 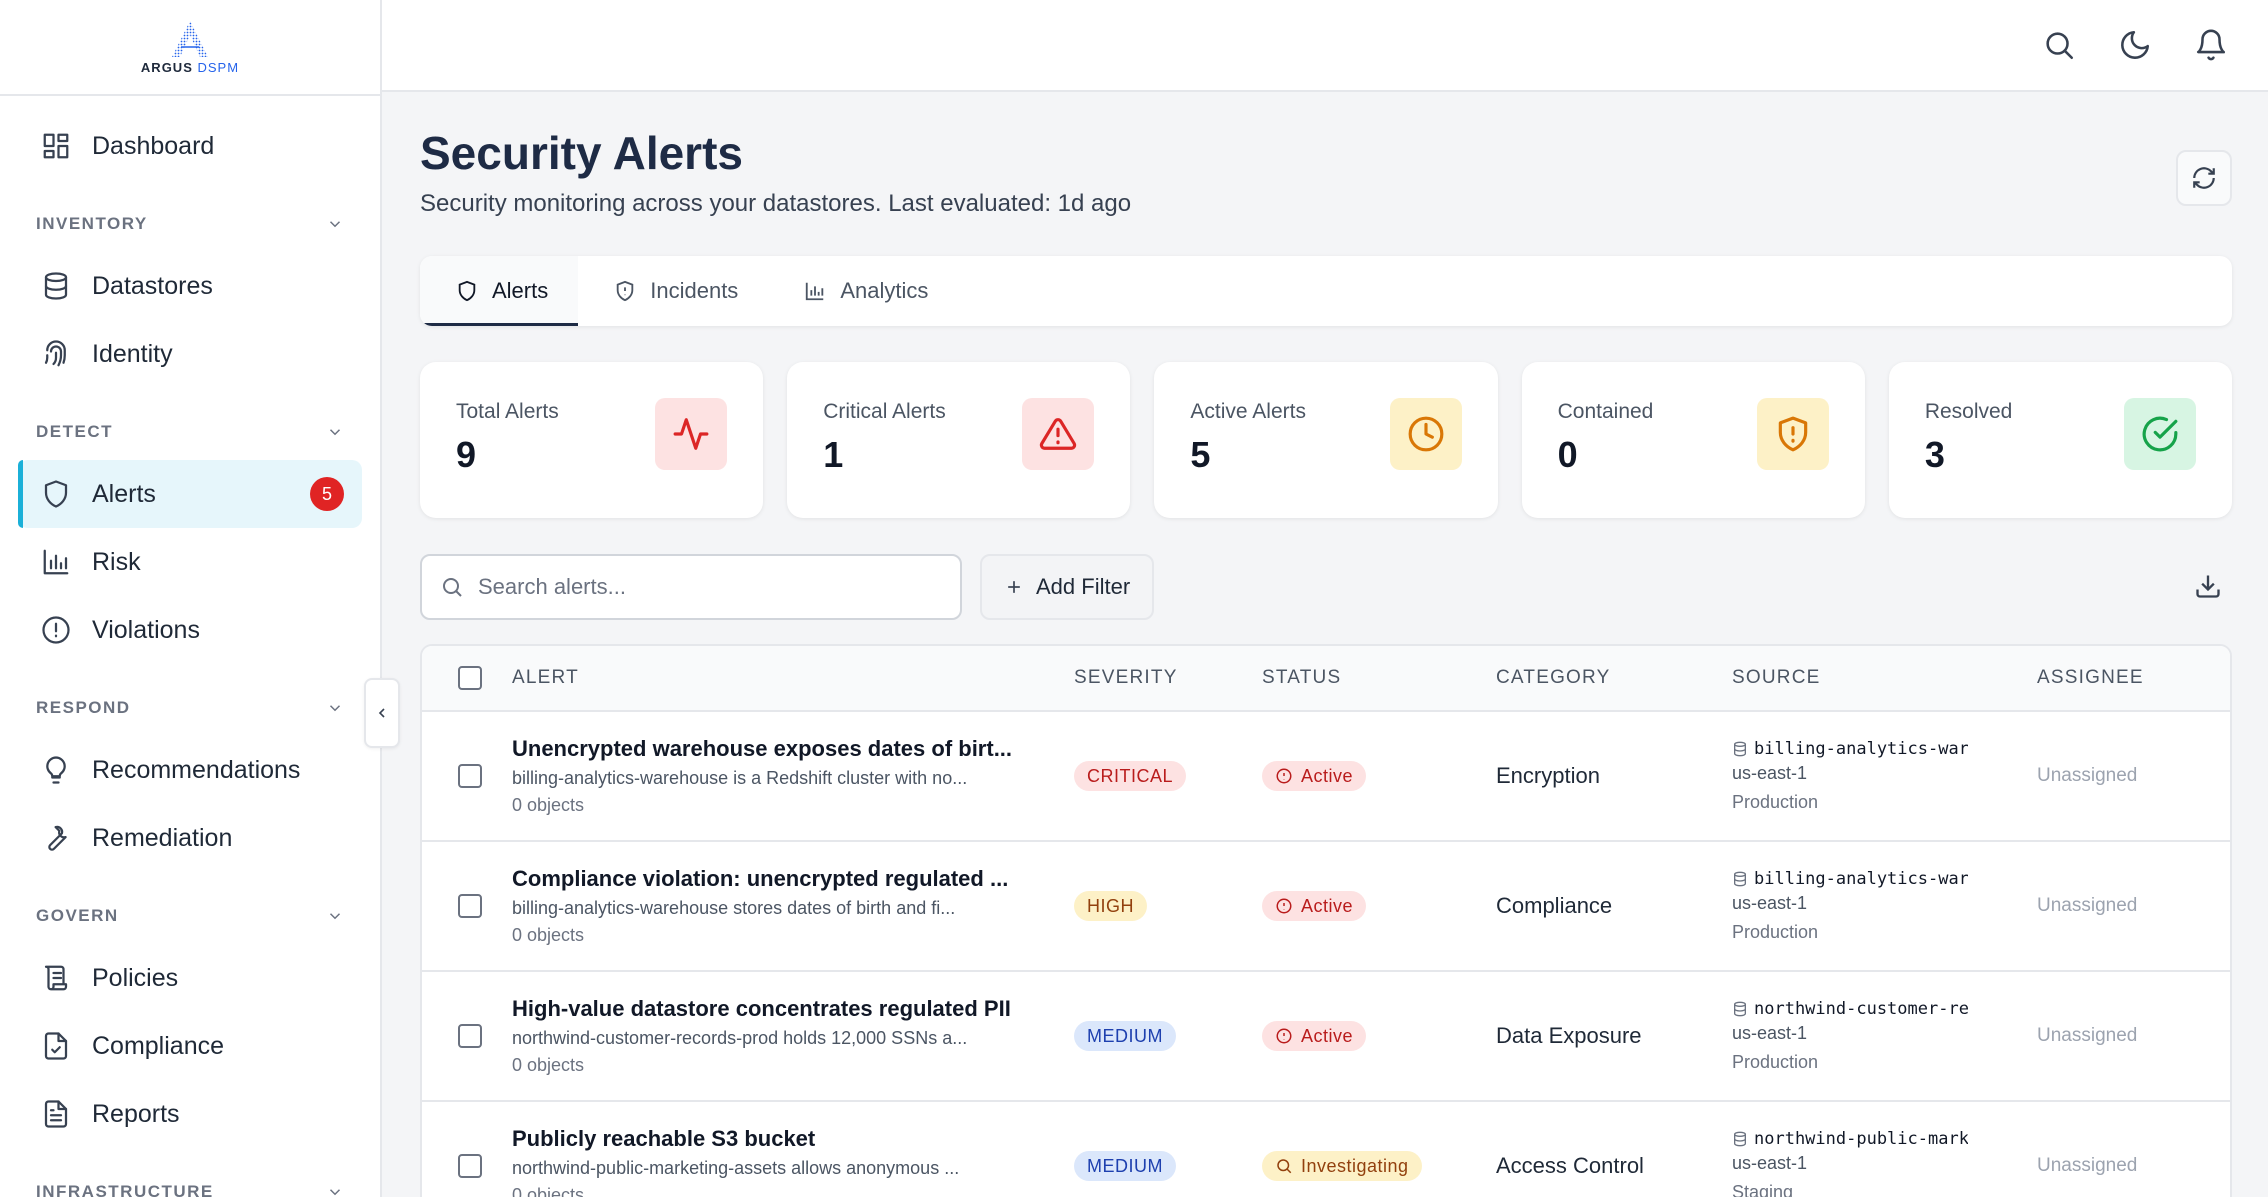 I want to click on moon-icon, so click(x=2135, y=45).